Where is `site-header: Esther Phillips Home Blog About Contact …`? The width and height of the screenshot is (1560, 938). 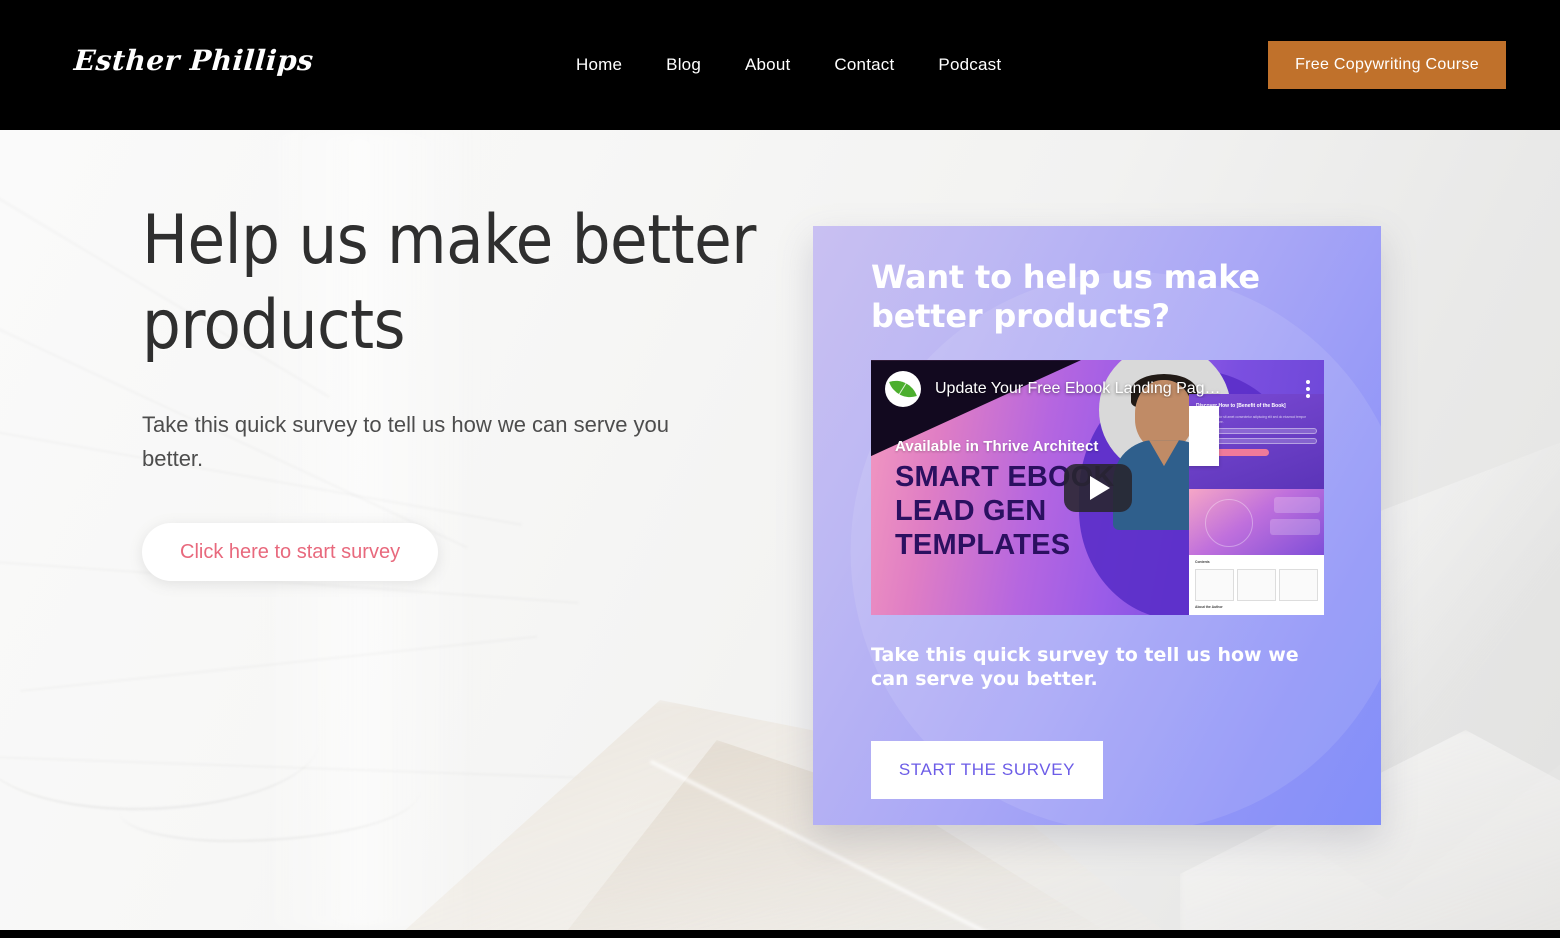 site-header: Esther Phillips Home Blog About Contact … is located at coordinates (780, 65).